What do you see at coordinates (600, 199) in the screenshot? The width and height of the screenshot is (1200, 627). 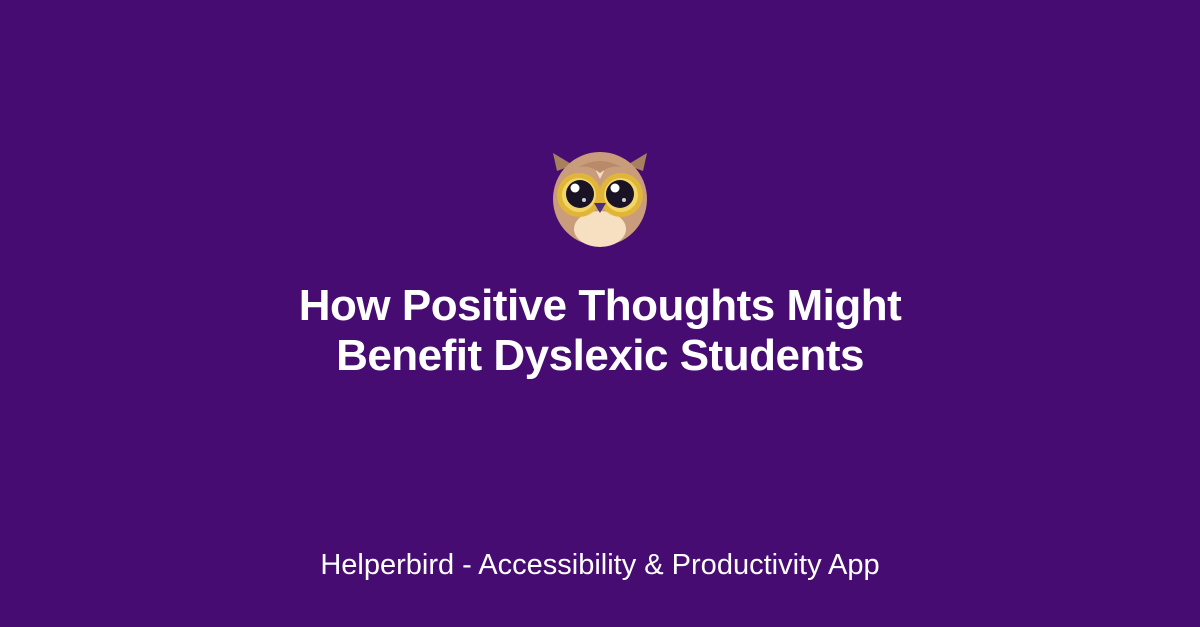 I see `owl-mascot-icon` at bounding box center [600, 199].